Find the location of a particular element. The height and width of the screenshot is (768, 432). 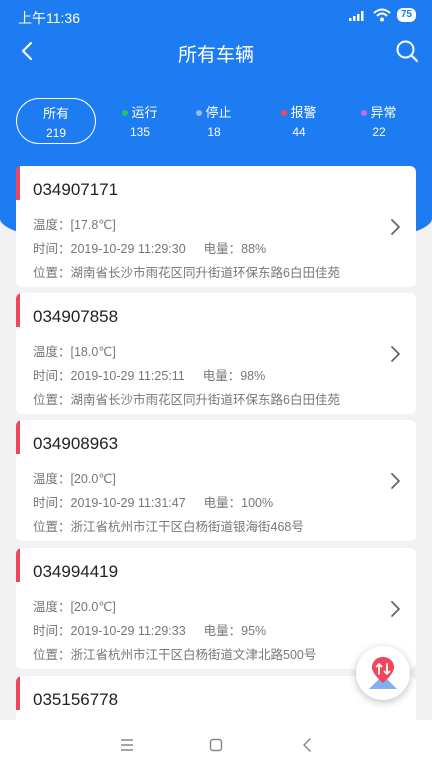

gray-dot-icon is located at coordinates (199, 113).